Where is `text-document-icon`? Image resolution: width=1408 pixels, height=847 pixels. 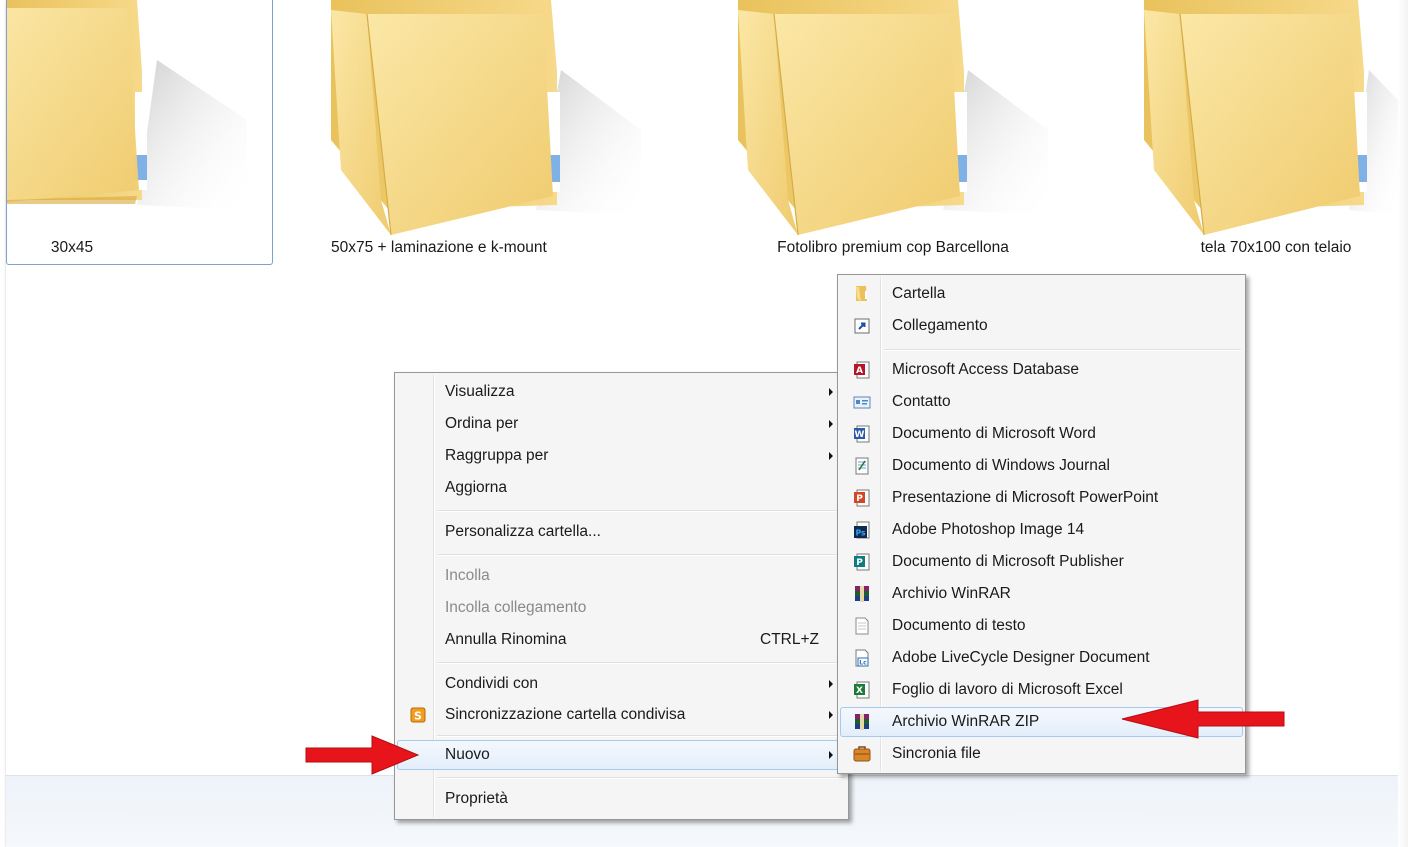
text-document-icon is located at coordinates (862, 626).